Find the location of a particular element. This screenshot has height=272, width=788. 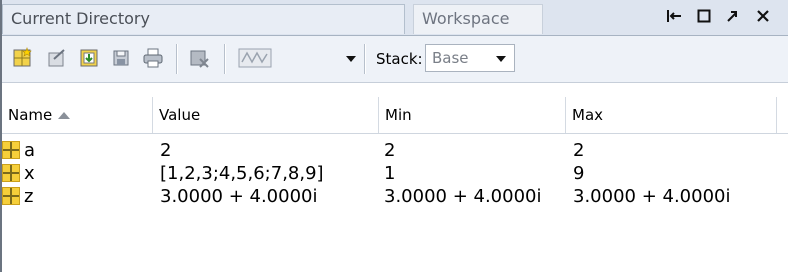

column-header-name: Name is located at coordinates (77, 115).